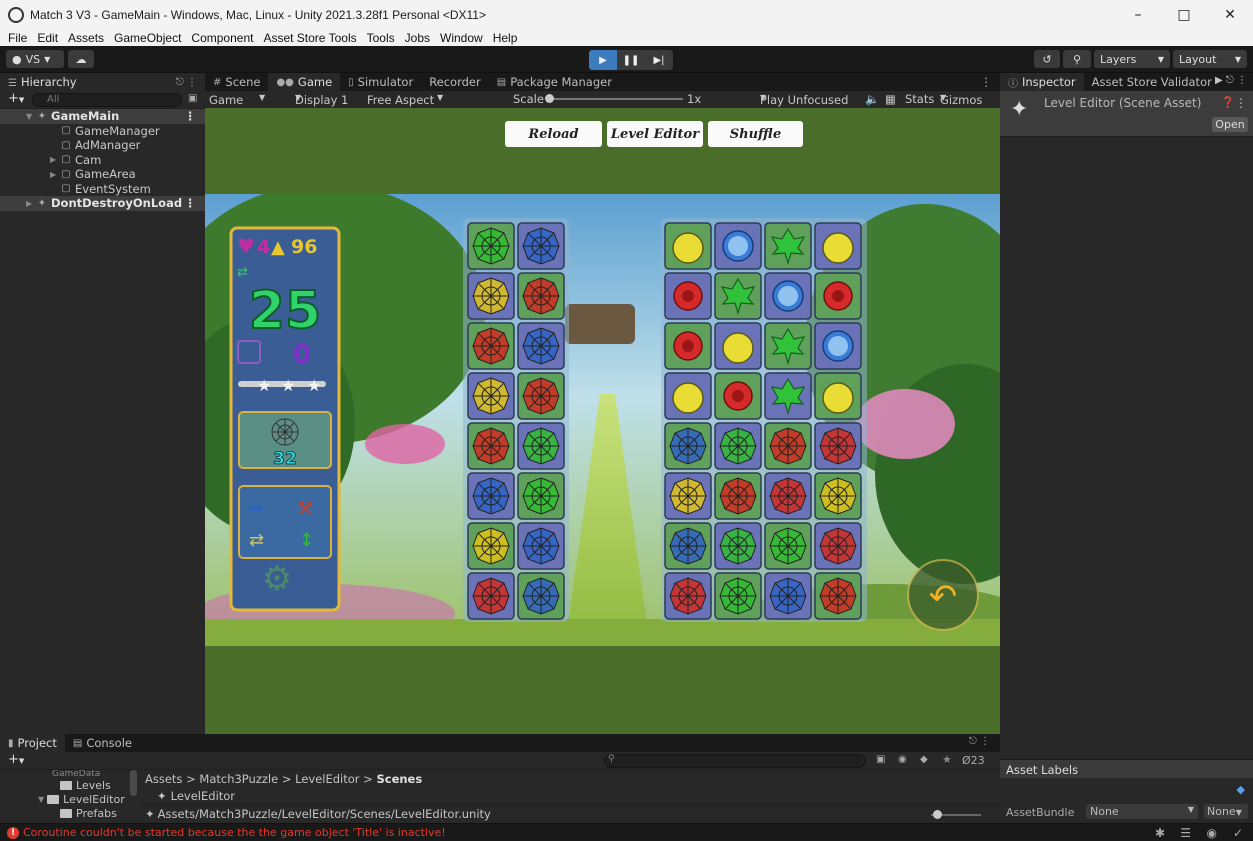 The height and width of the screenshot is (841, 1253). I want to click on settings-gear-icon: ⚙, so click(277, 579).